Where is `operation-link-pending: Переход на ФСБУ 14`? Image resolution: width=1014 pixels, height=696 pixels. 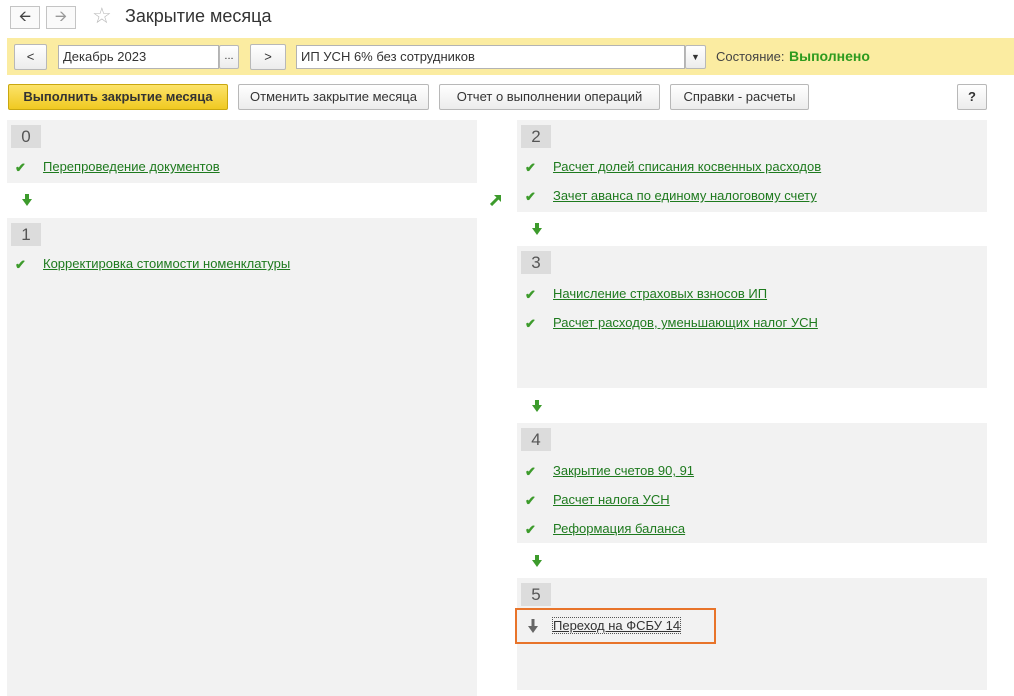 operation-link-pending: Переход на ФСБУ 14 is located at coordinates (616, 625).